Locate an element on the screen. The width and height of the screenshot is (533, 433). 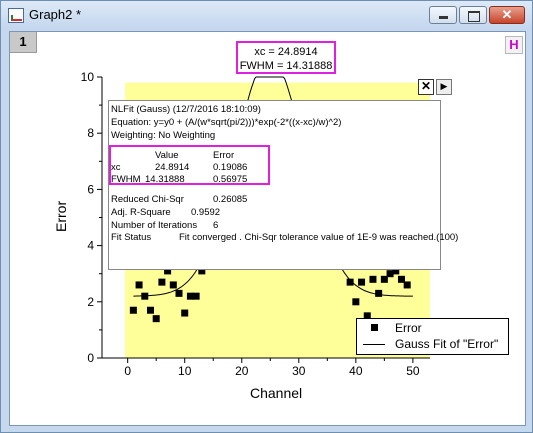
x-tick-label: 50 is located at coordinates (413, 371).